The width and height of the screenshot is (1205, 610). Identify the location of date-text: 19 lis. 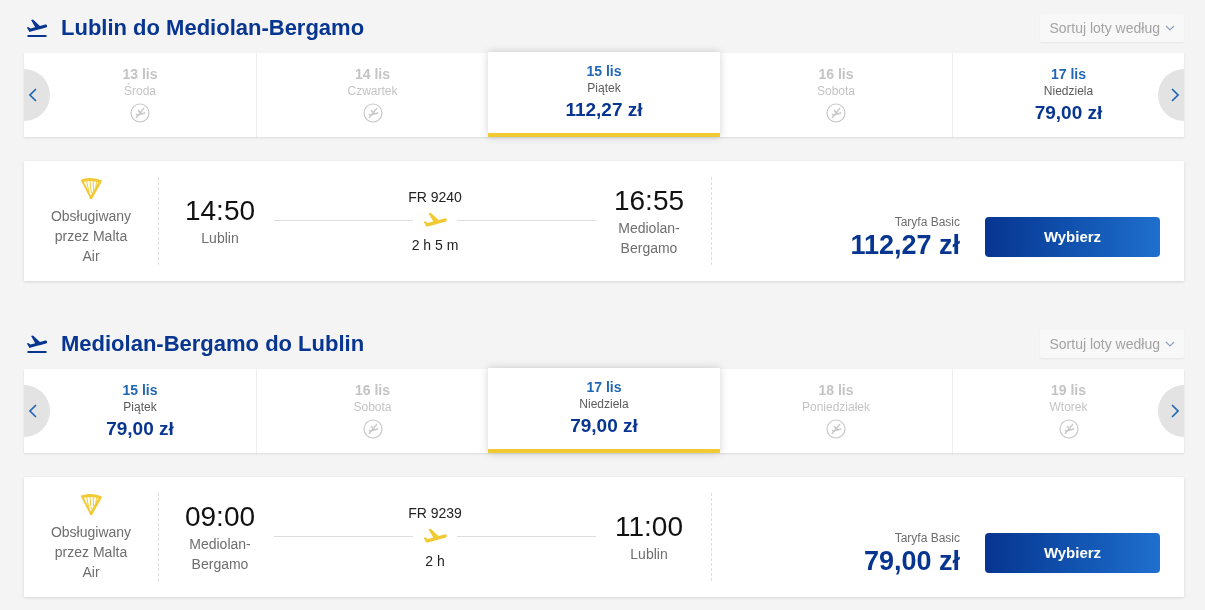
(1068, 390).